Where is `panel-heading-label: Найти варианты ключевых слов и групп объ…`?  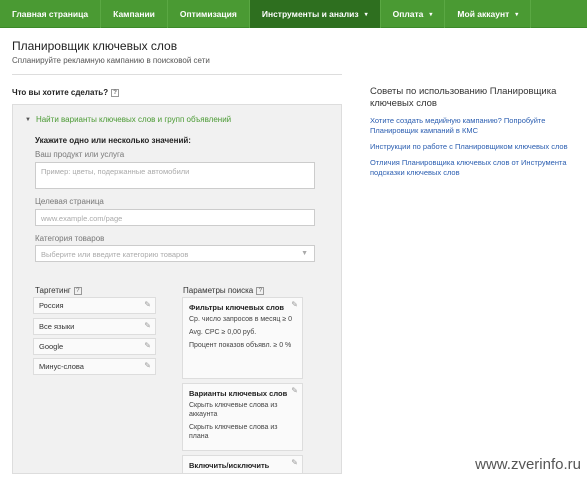 panel-heading-label: Найти варианты ключевых слов и групп объ… is located at coordinates (133, 119).